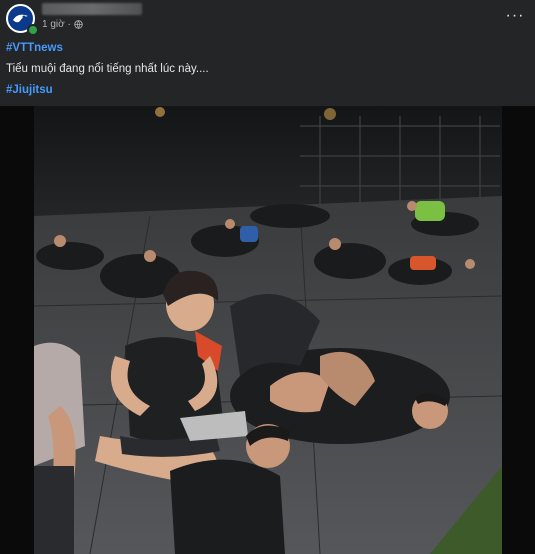  Describe the element at coordinates (92, 9) in the screenshot. I see `author-name-redacted` at that location.